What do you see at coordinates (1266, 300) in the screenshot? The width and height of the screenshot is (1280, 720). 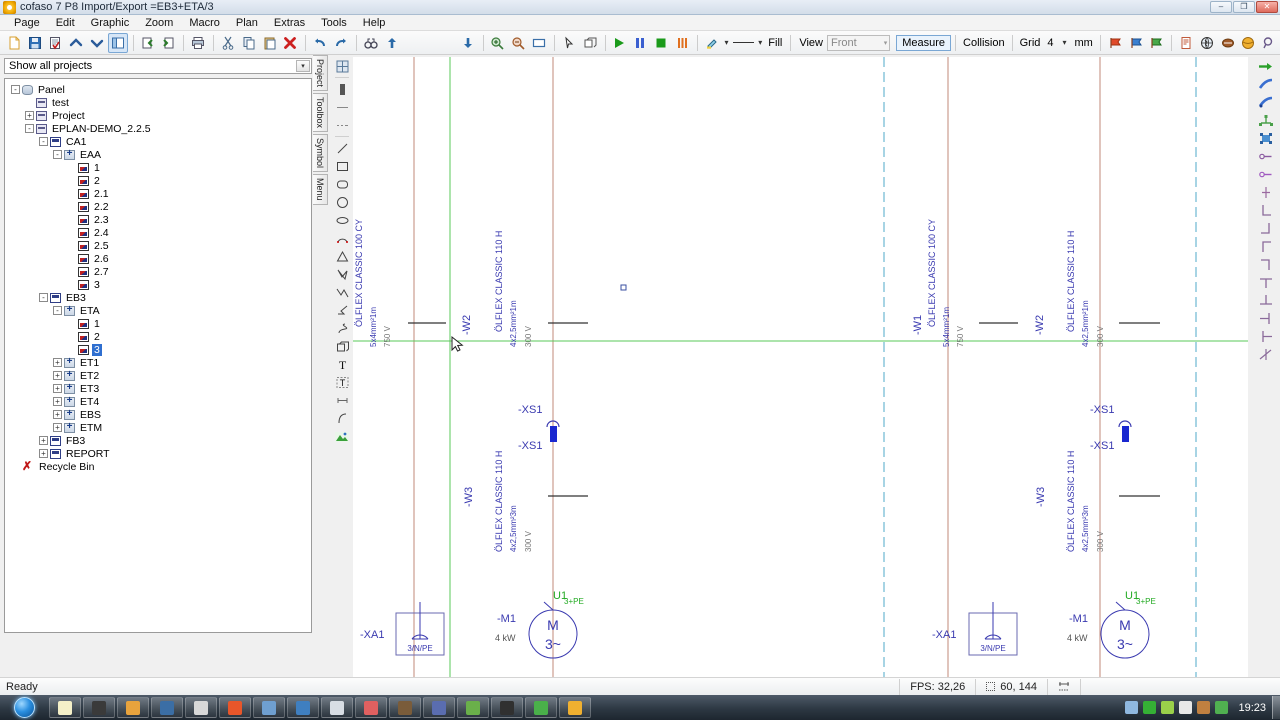 I see `tee-up-tool` at bounding box center [1266, 300].